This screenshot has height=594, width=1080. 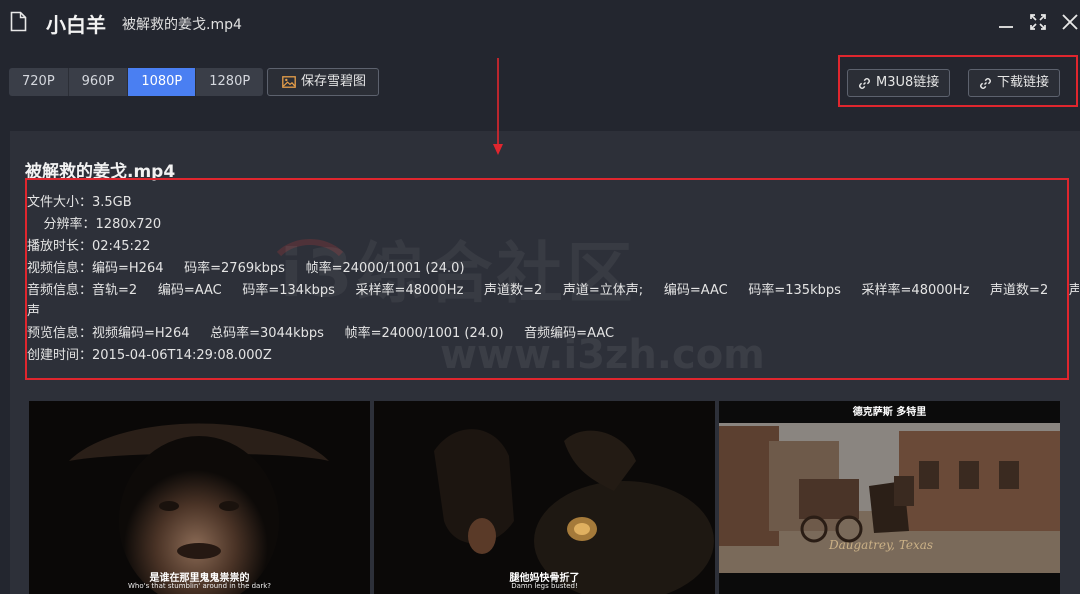 I want to click on resolution-toggle-group: 720P 960P 1080P 1280P, so click(x=136, y=82).